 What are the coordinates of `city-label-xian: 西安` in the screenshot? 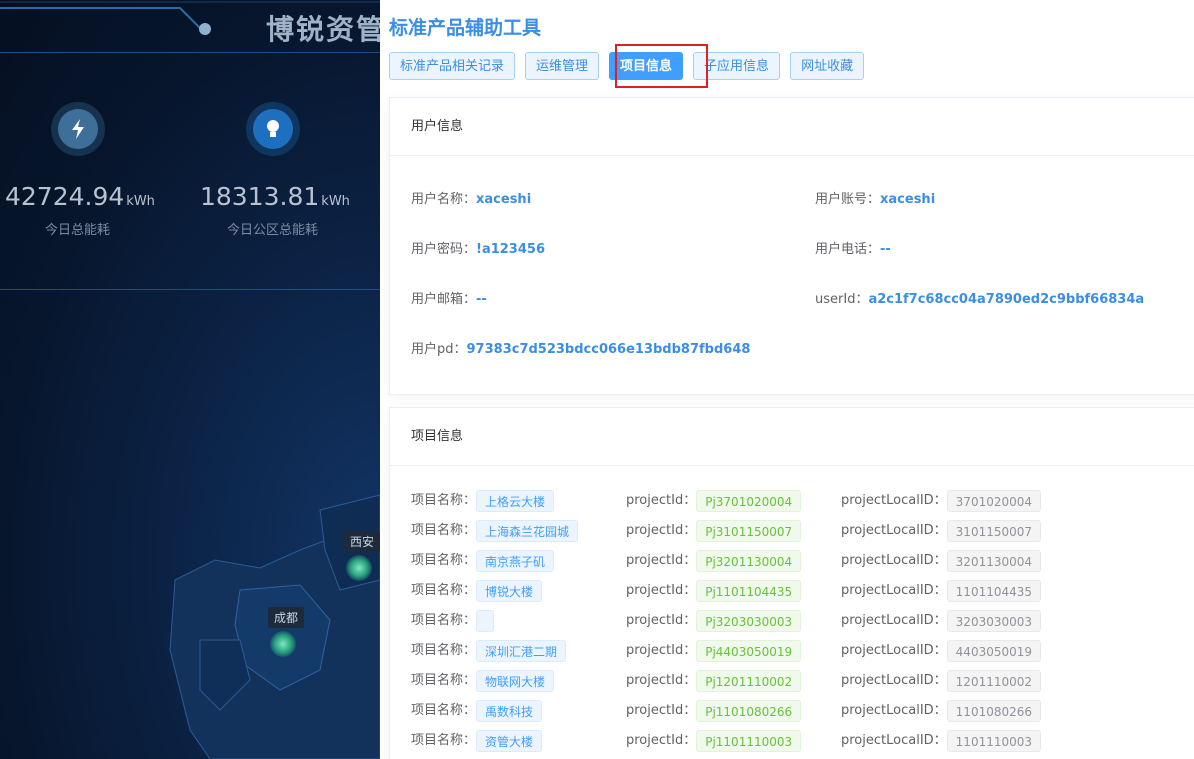 It's located at (362, 541).